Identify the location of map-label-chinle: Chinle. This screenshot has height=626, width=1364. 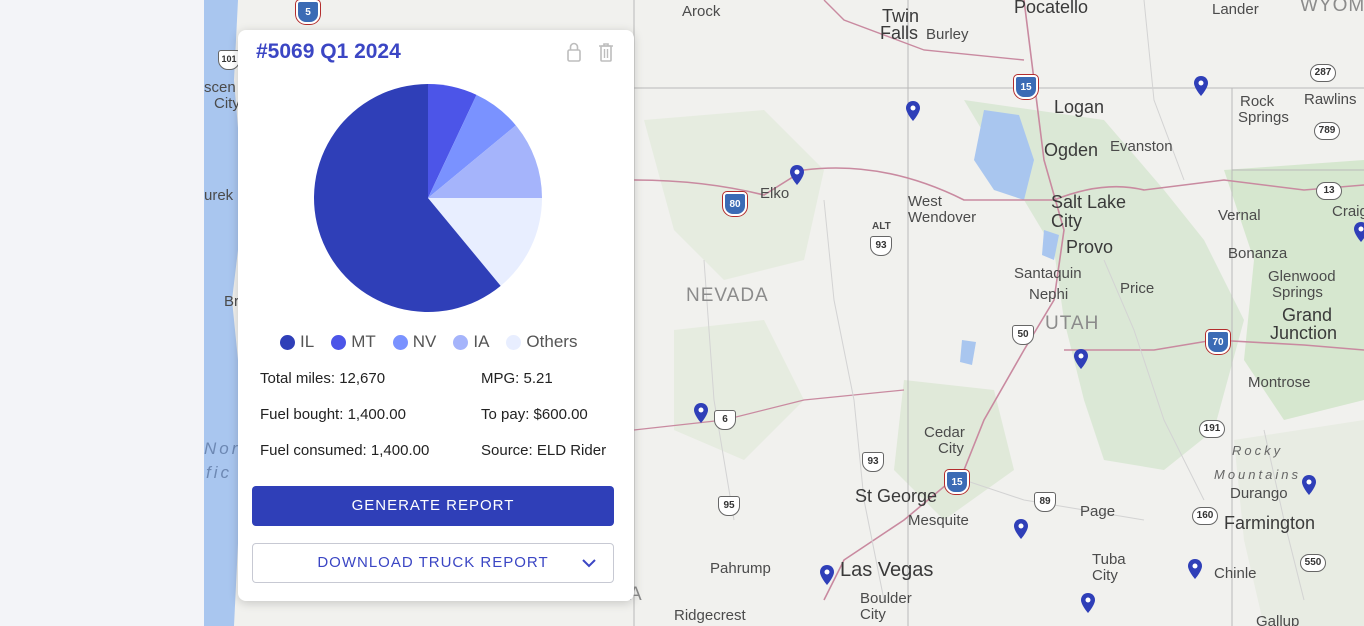
(1235, 573).